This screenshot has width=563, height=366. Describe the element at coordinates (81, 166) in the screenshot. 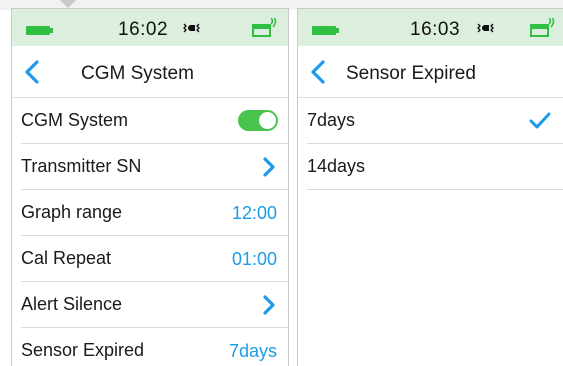

I see `row-label: Transmitter SN` at that location.